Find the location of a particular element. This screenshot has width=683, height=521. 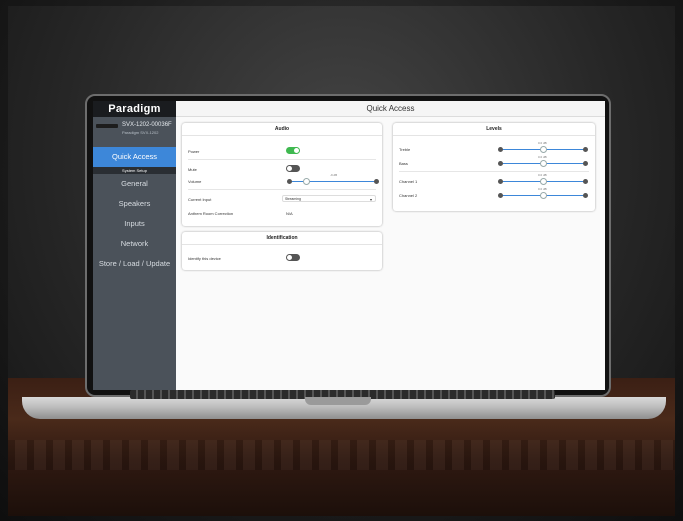

sidebar-item-store-load-update: Store / Load / Update is located at coordinates (134, 264).